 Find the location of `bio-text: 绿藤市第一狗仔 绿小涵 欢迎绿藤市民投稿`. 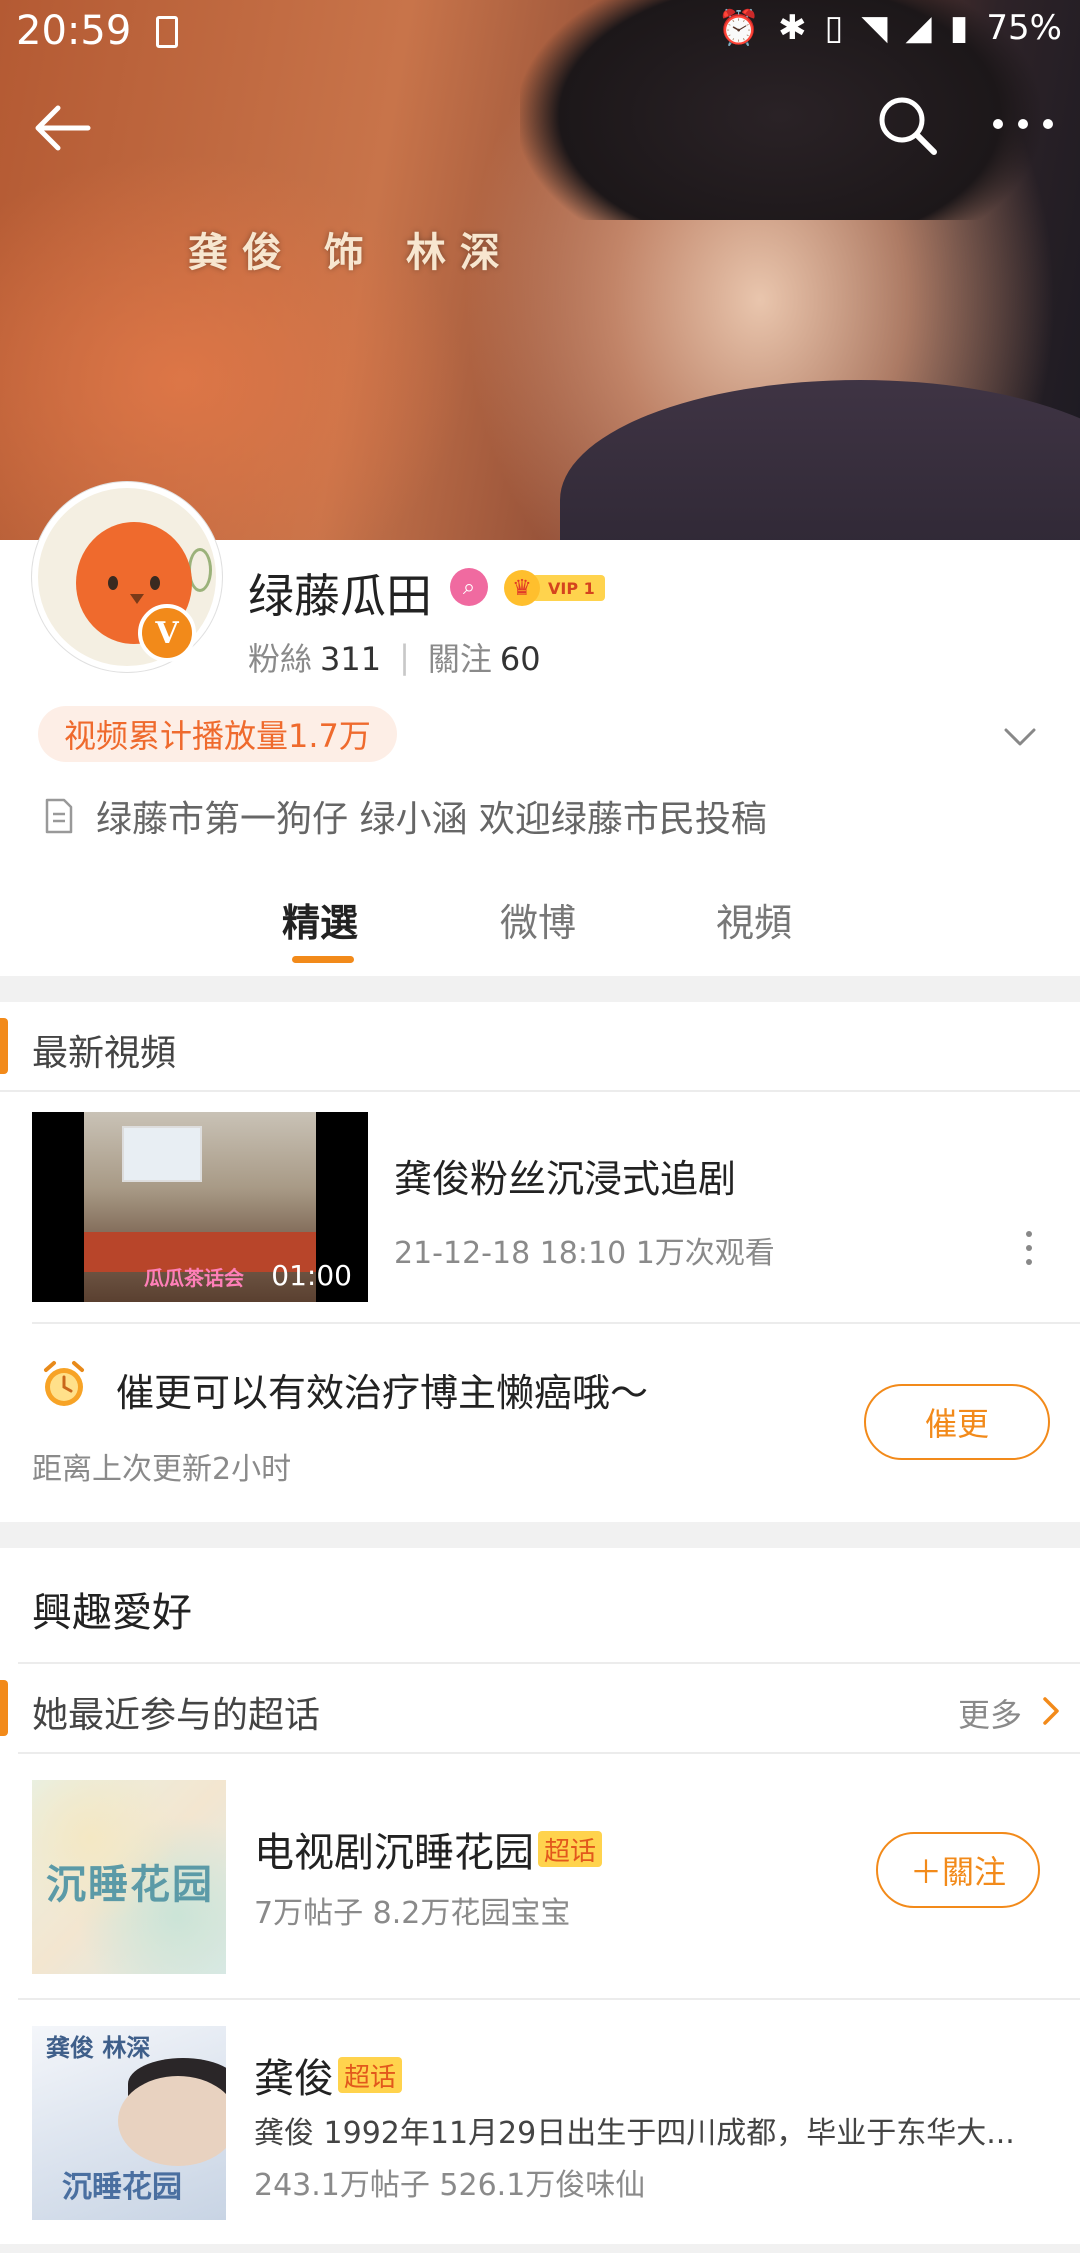

bio-text: 绿藤市第一狗仔 绿小涵 欢迎绿藤市民投稿 is located at coordinates (431, 819).